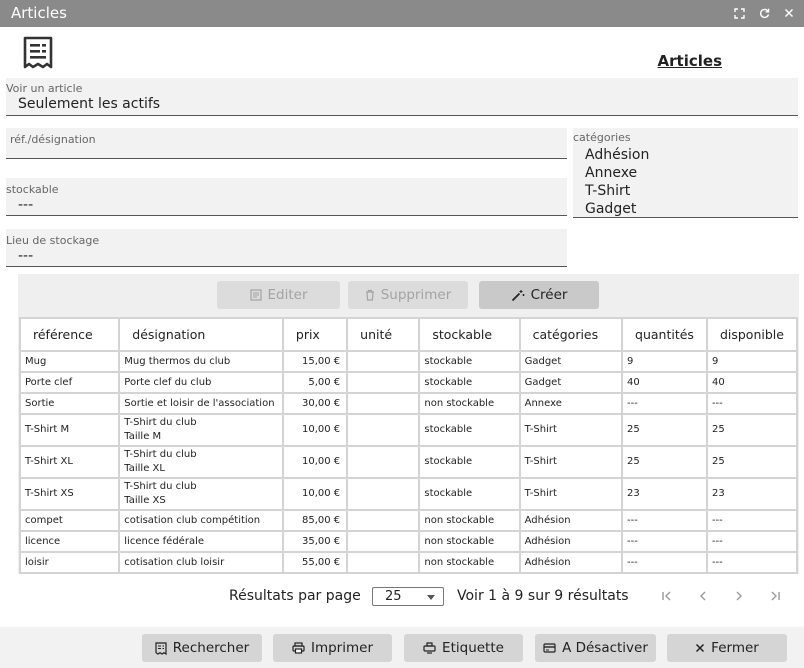  I want to click on print-label: Imprimer, so click(341, 648).